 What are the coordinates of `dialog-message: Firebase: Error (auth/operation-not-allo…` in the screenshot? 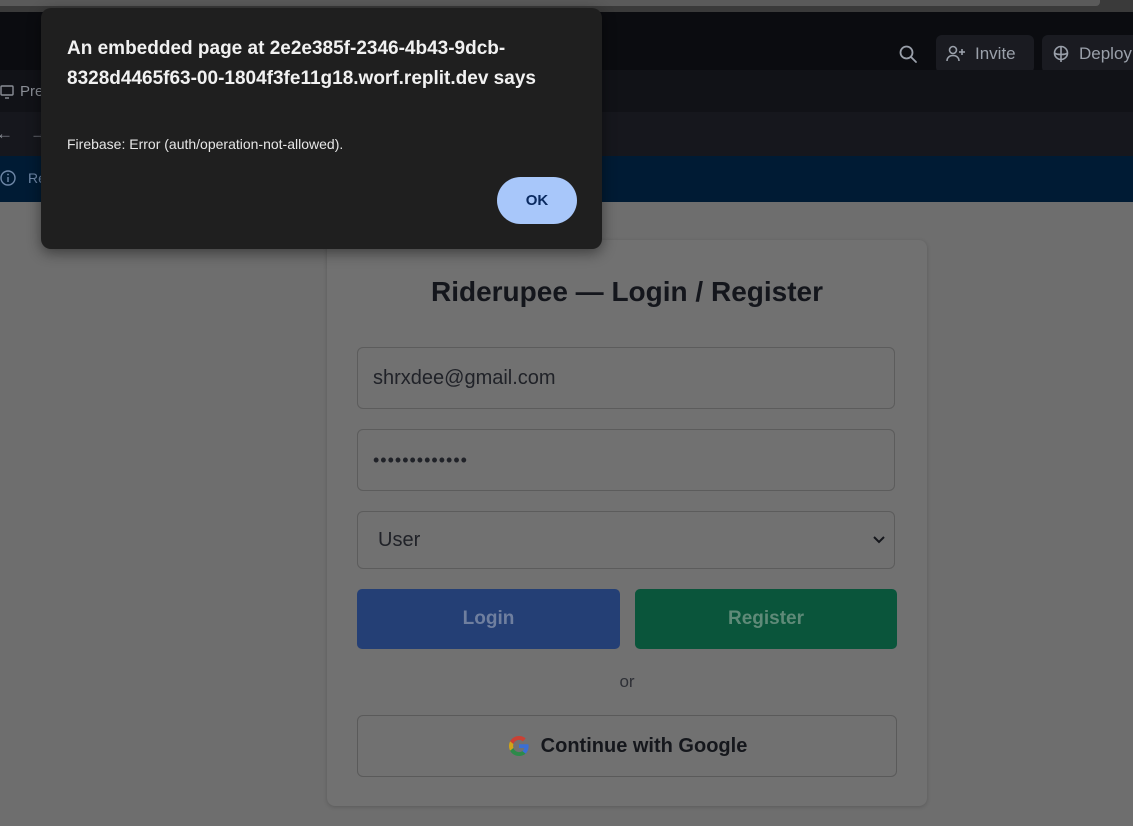 It's located at (205, 144).